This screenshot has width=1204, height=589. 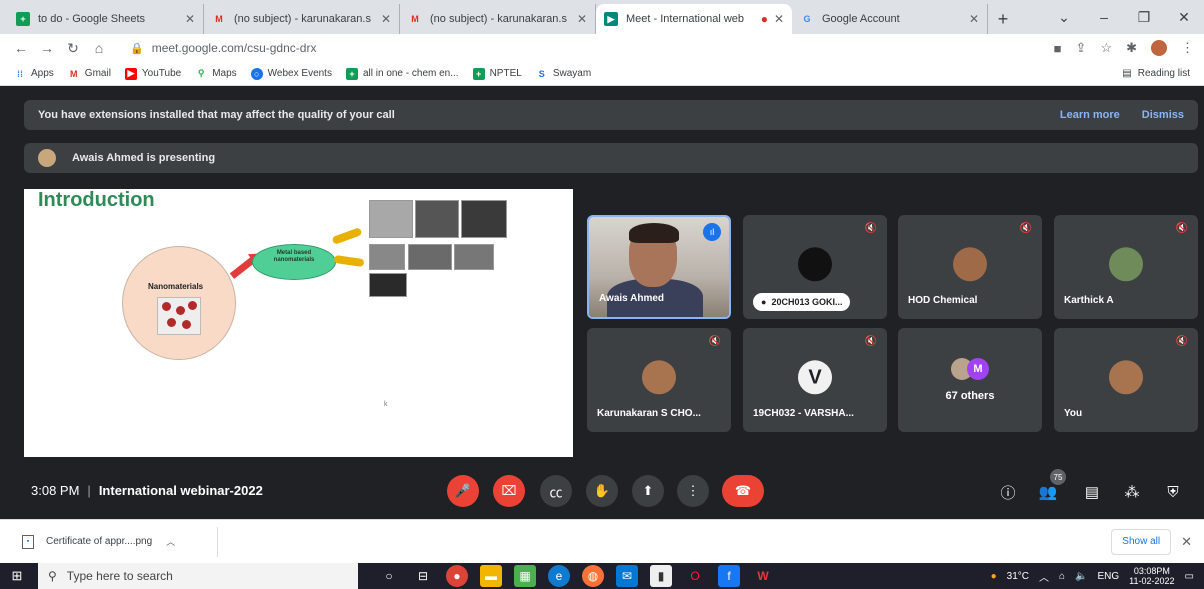 What do you see at coordinates (970, 380) in the screenshot?
I see `others-tile: M 67 others` at bounding box center [970, 380].